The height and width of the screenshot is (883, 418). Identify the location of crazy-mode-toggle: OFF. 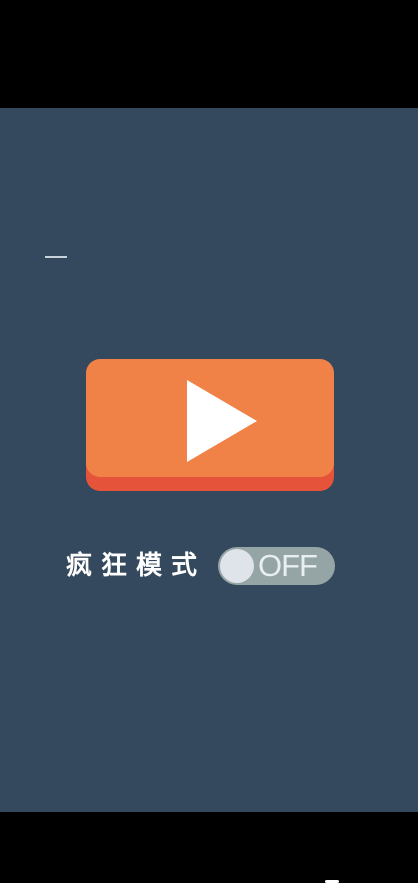
(276, 566).